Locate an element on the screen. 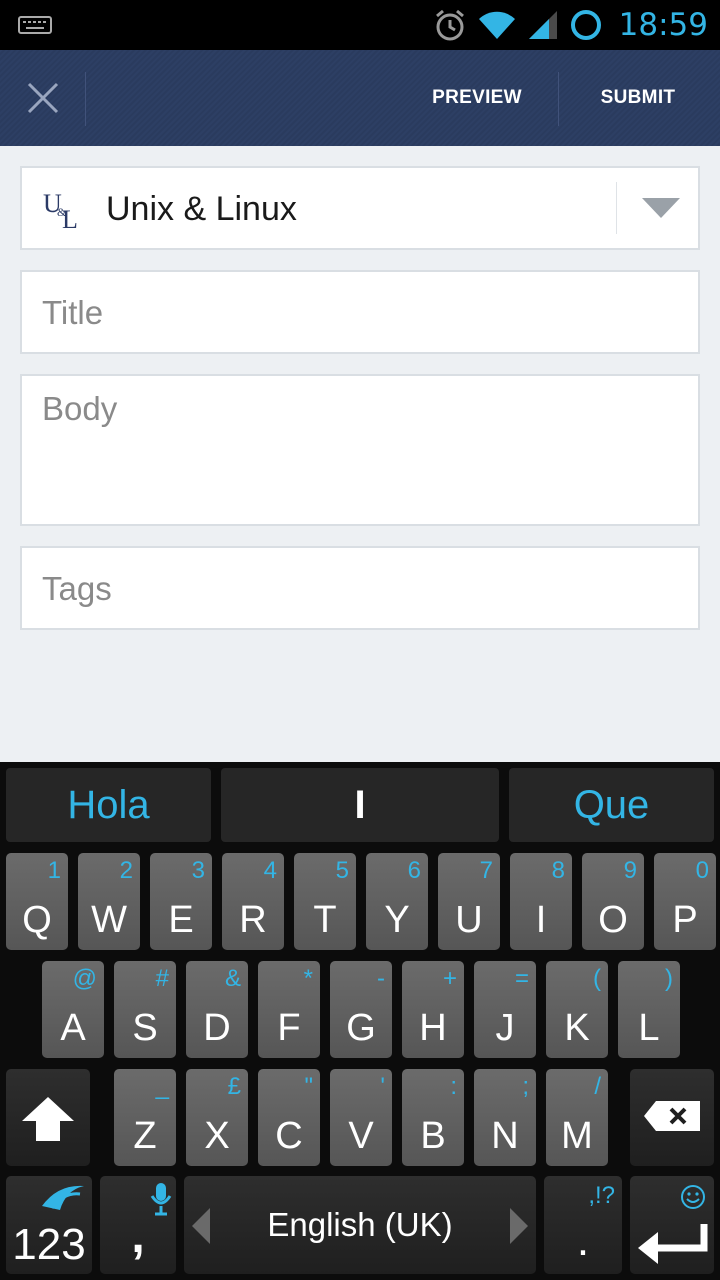  key-i: 8I is located at coordinates (541, 901).